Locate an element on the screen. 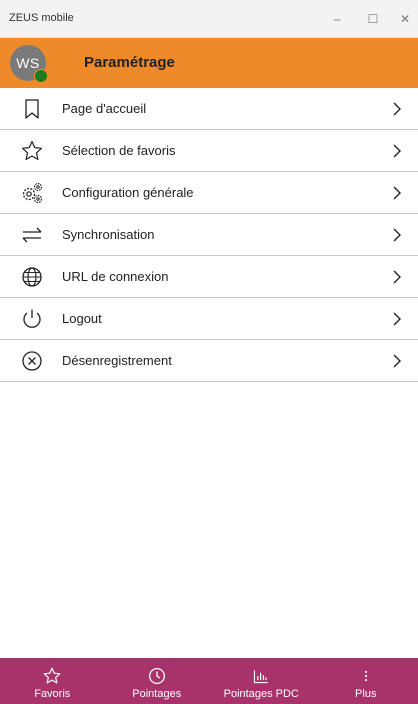 The height and width of the screenshot is (704, 418). sync-arrows-icon is located at coordinates (32, 235).